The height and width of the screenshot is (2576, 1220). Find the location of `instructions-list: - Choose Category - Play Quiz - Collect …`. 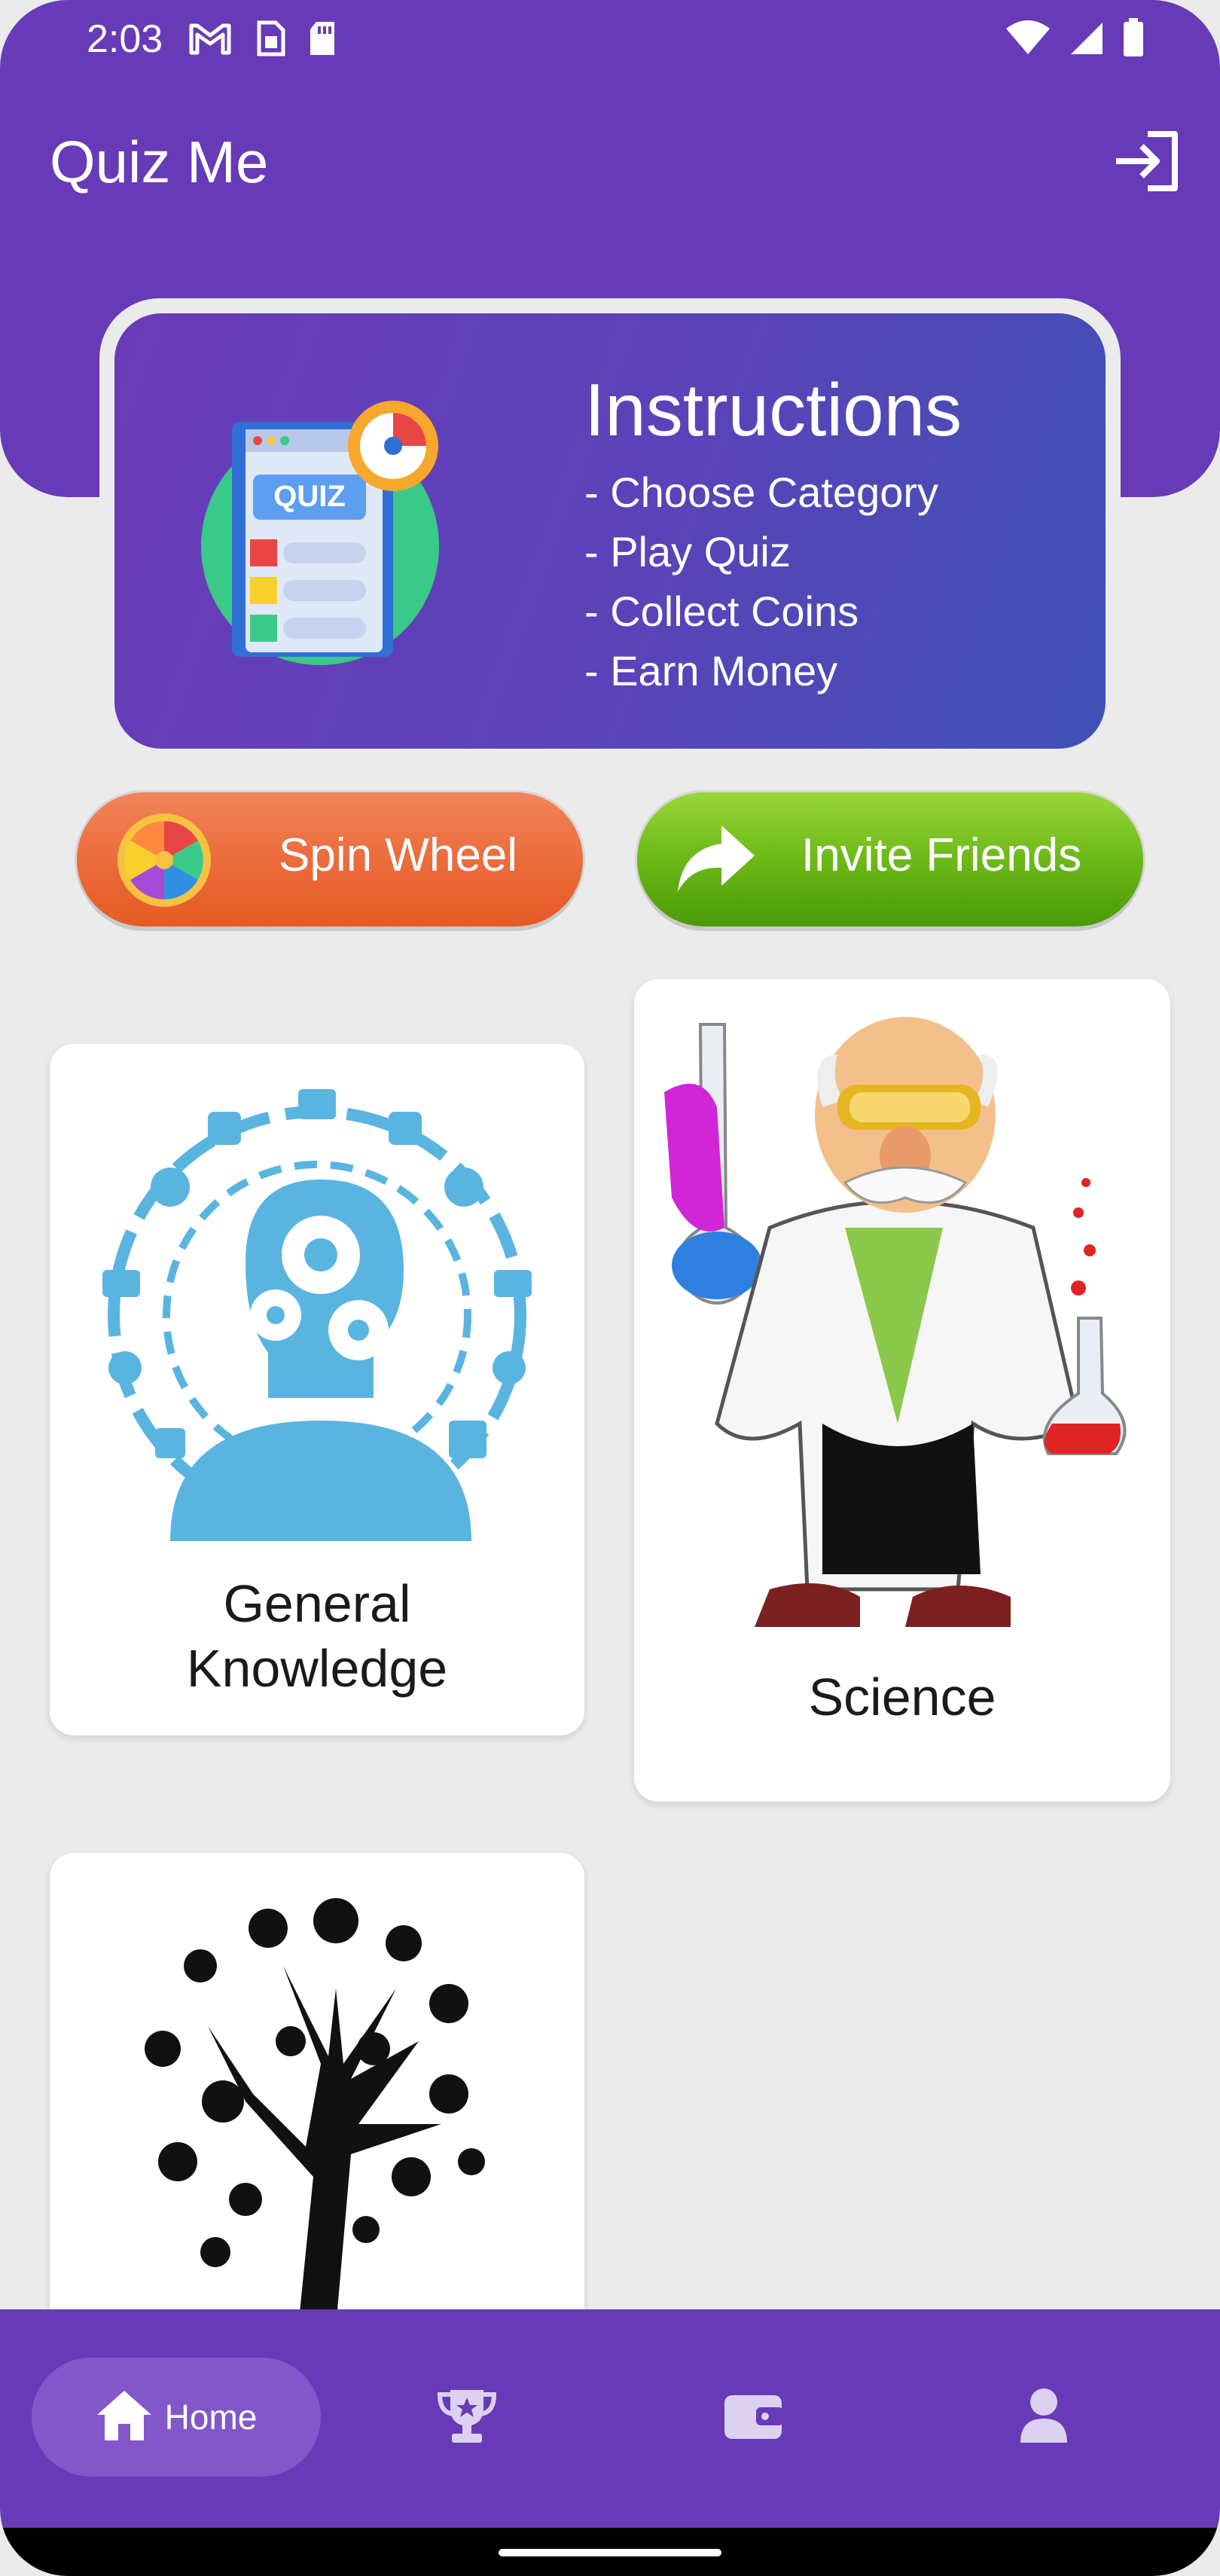

instructions-list: - Choose Category - Play Quiz - Collect … is located at coordinates (761, 581).